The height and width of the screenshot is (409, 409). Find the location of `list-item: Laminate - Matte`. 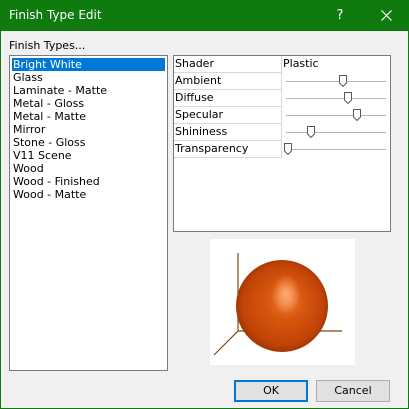

list-item: Laminate - Matte is located at coordinates (88, 90).